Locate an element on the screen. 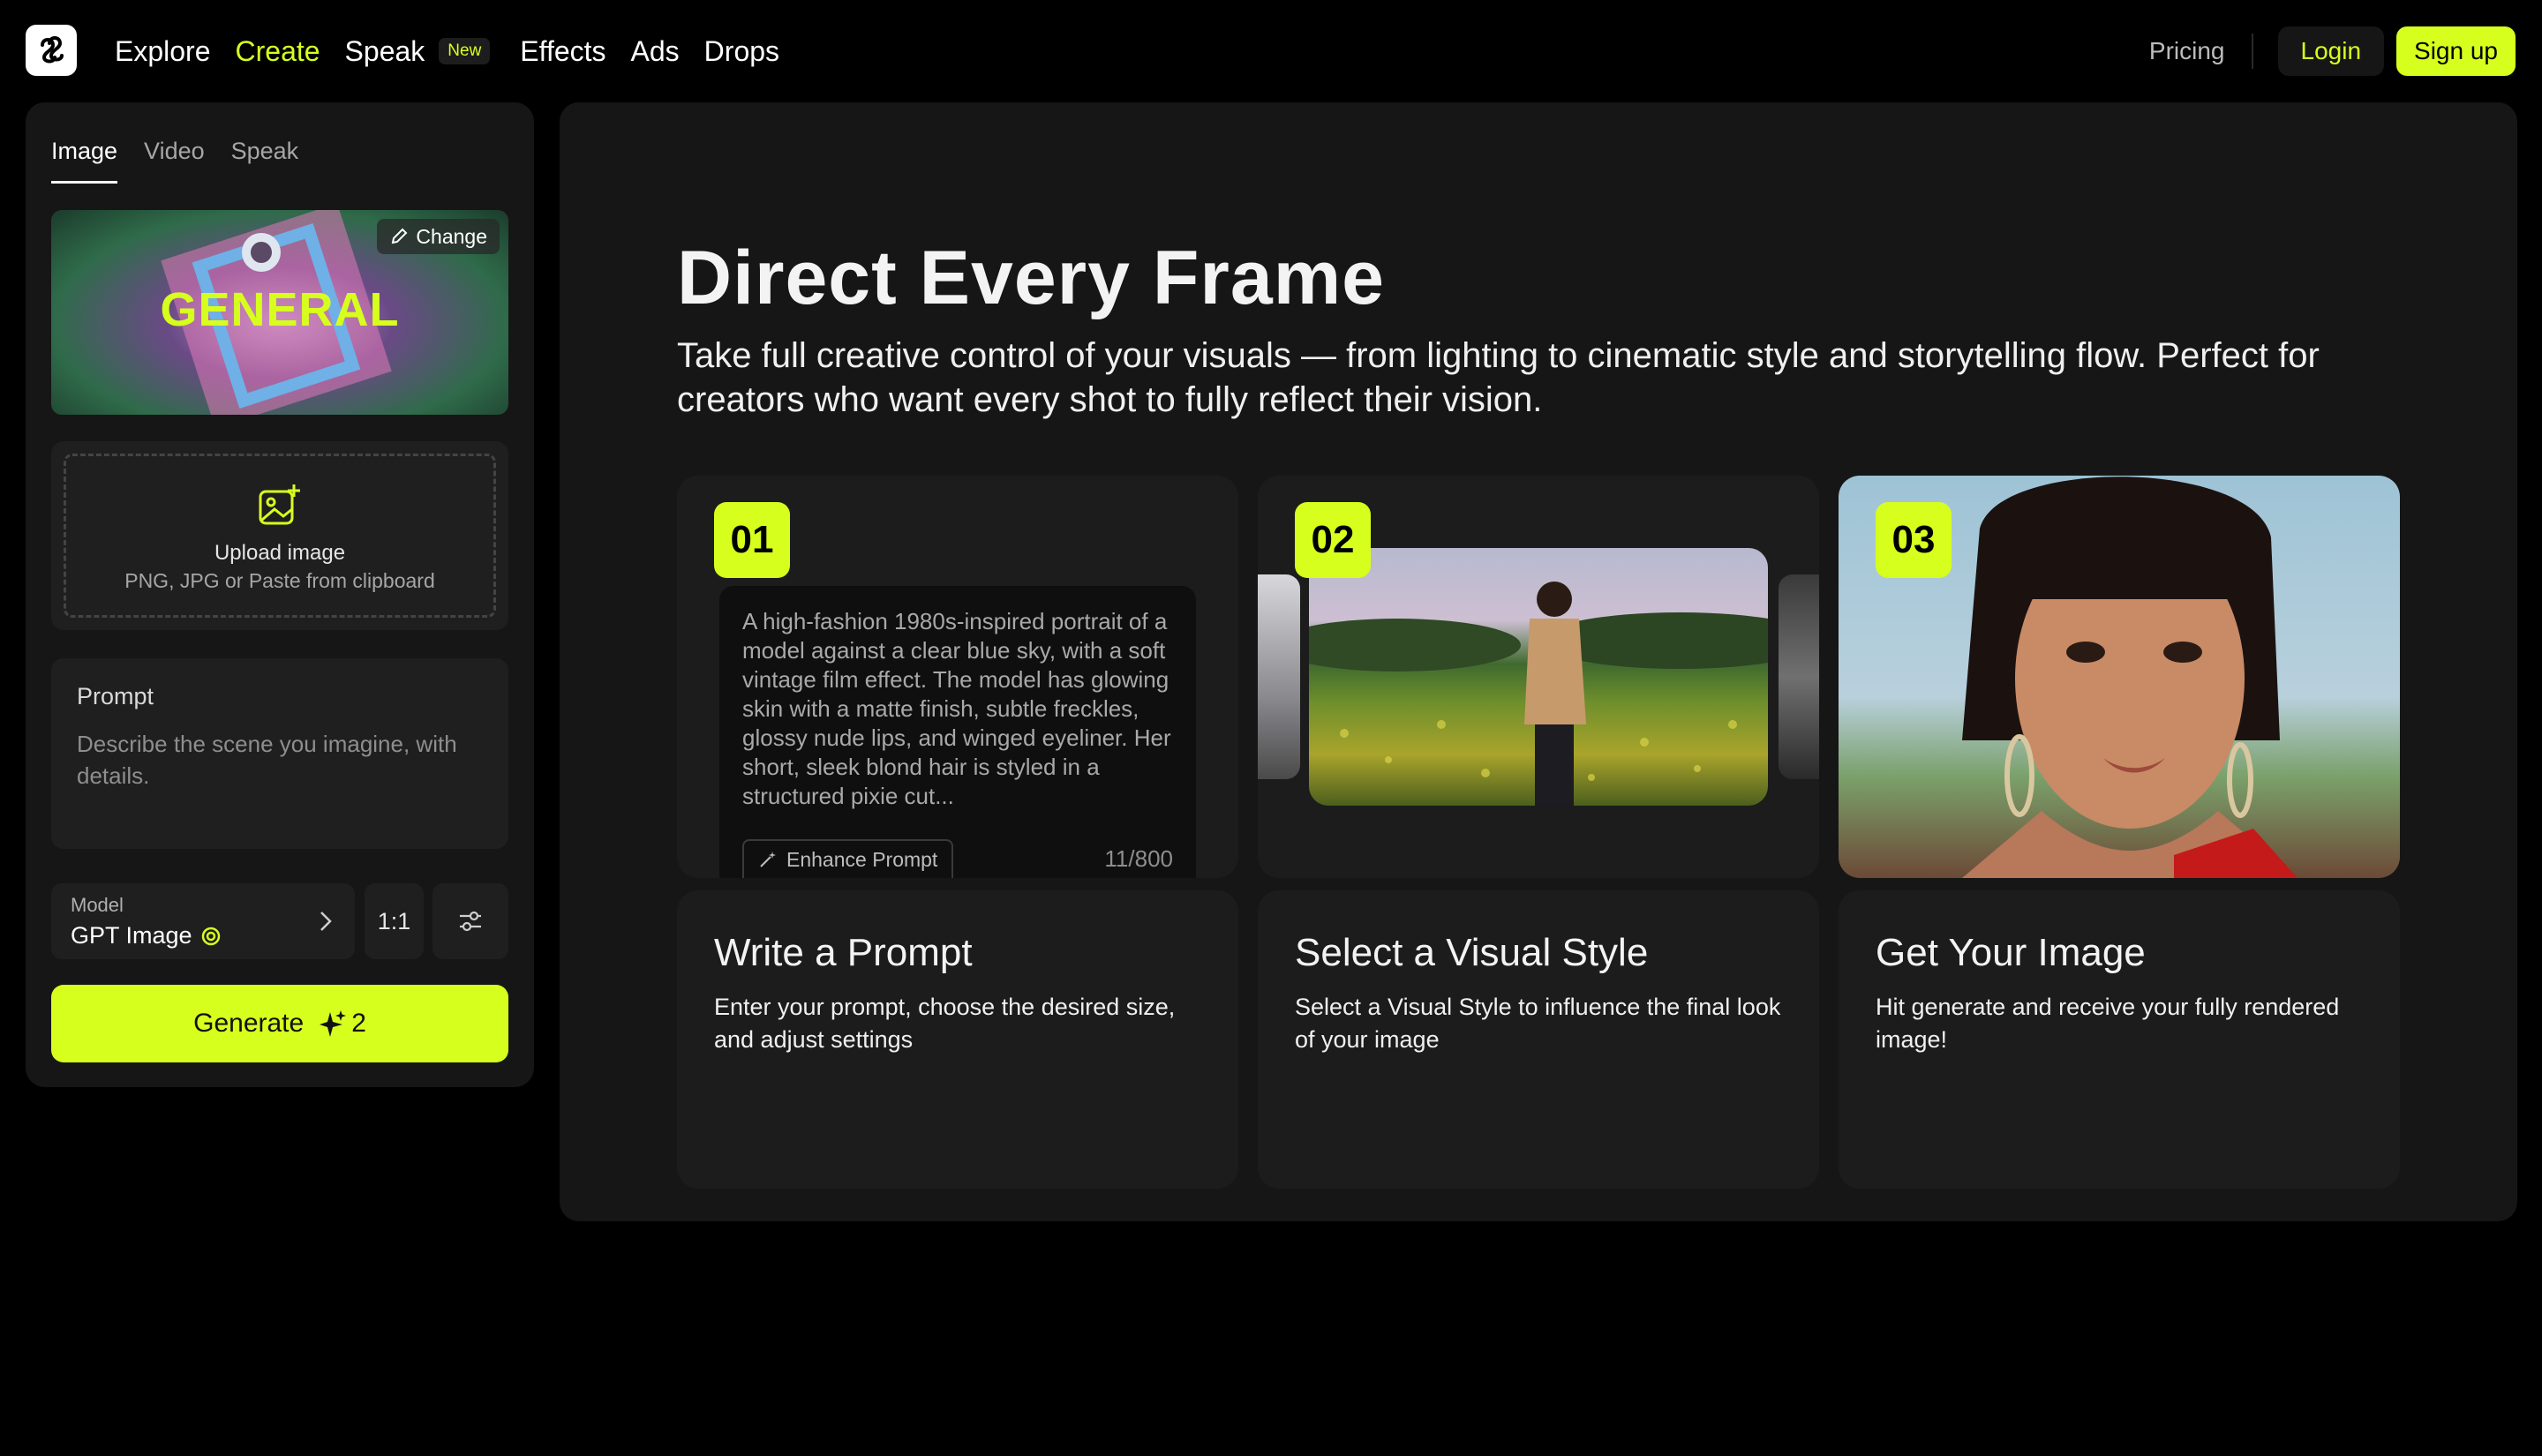 This screenshot has width=2542, height=1456. step-title: Write a Prompt is located at coordinates (958, 953).